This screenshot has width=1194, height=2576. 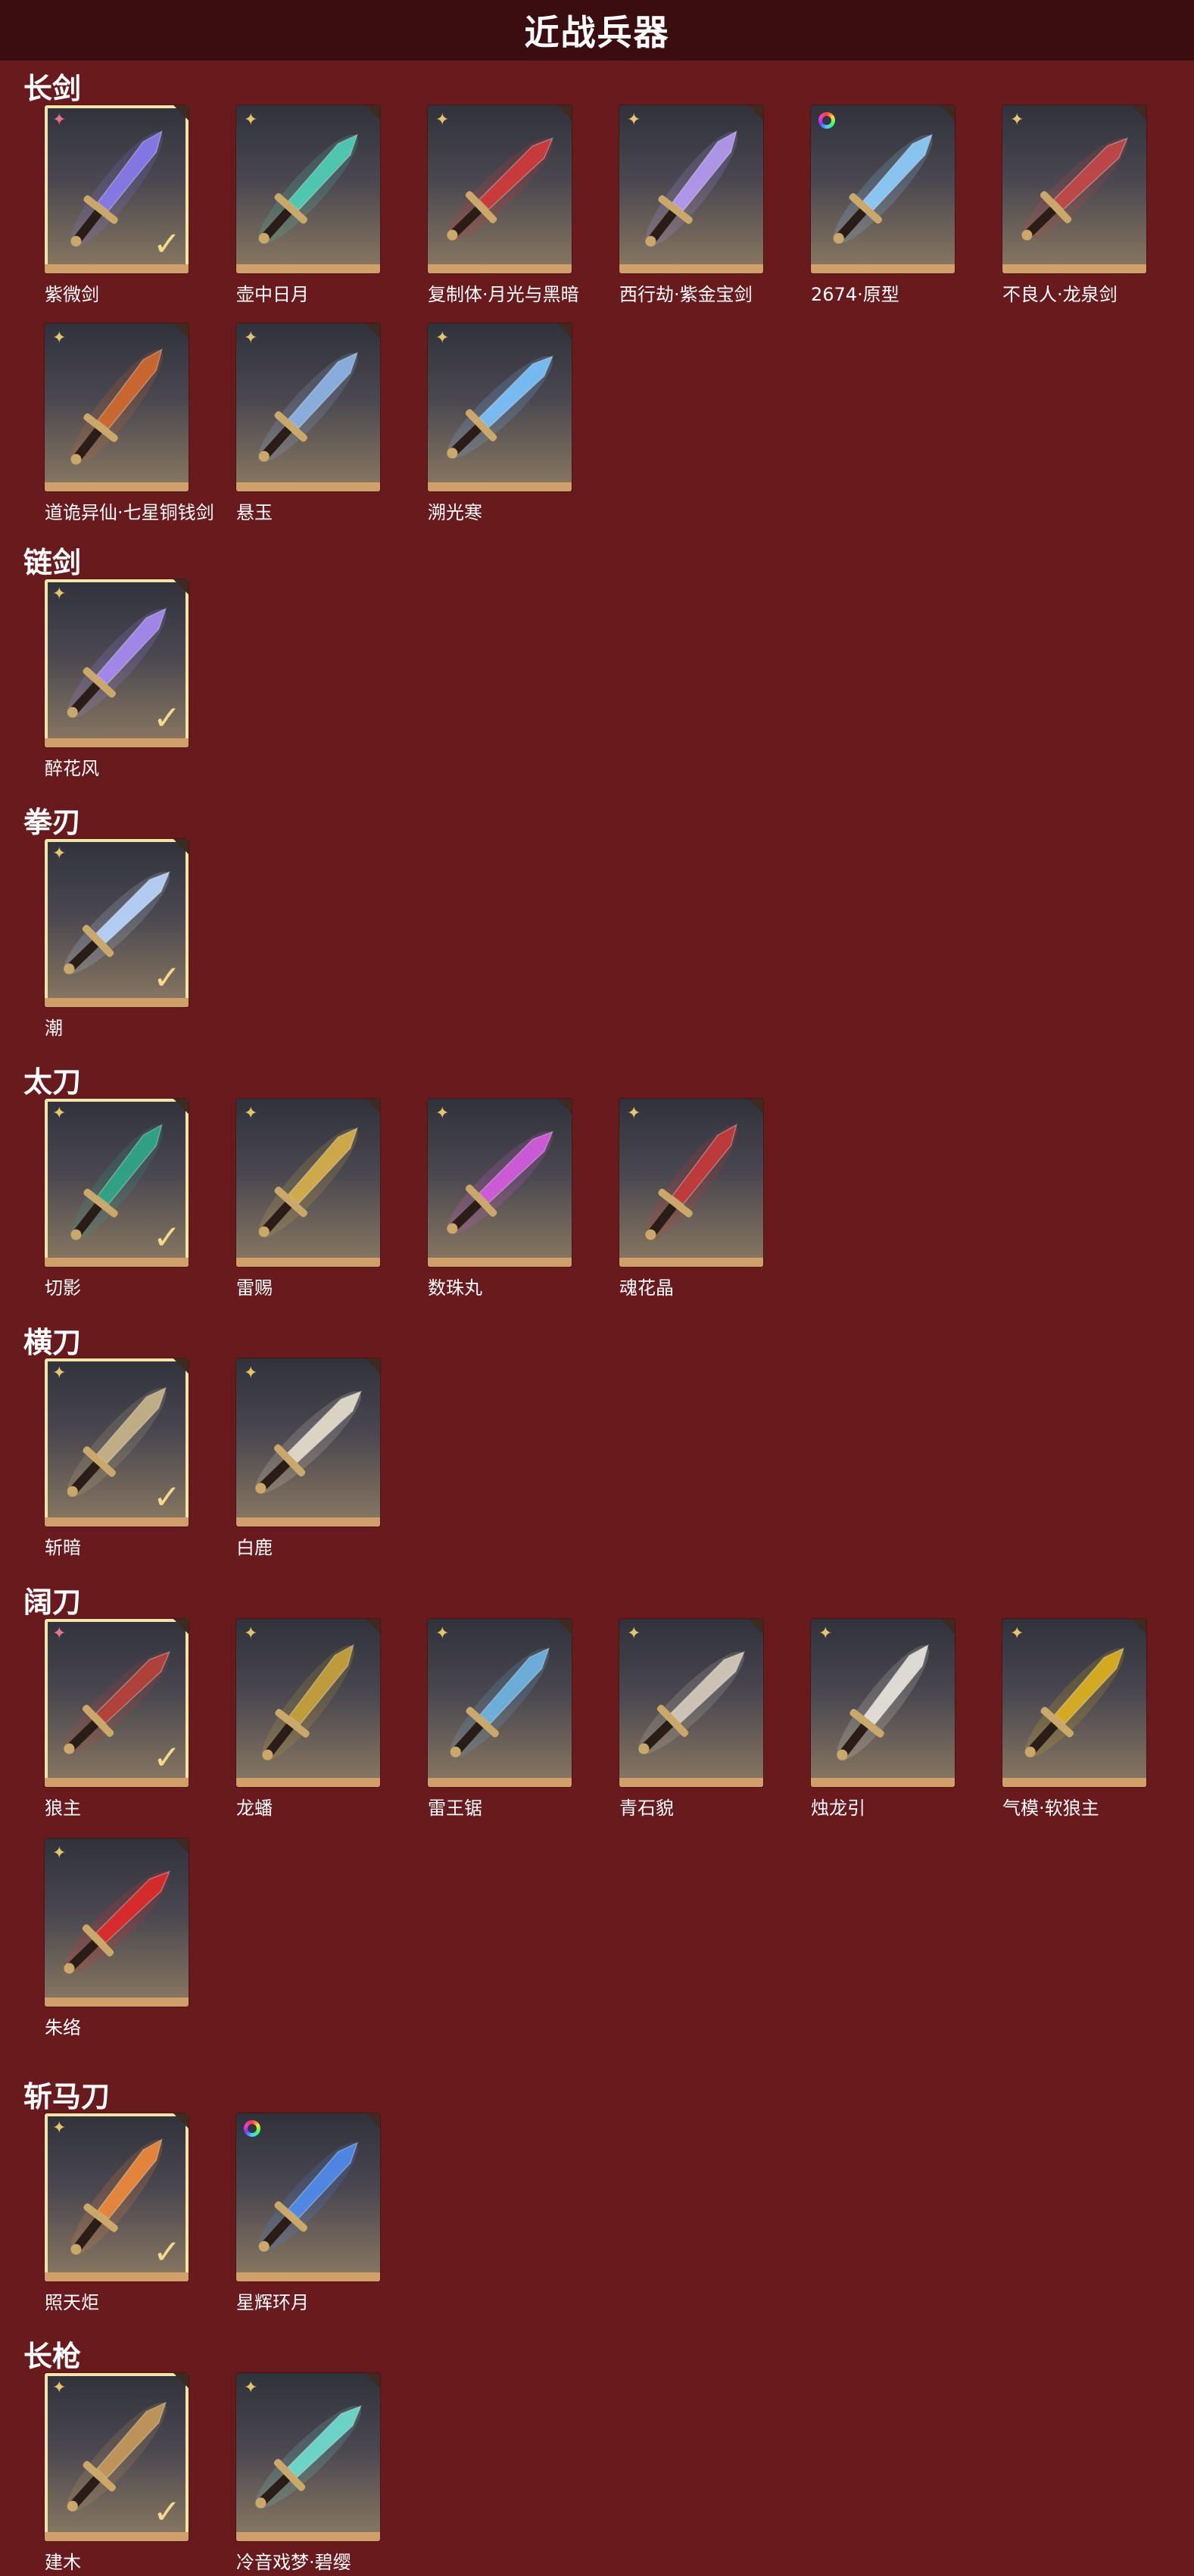 I want to click on page-title: 近战兵器, so click(x=597, y=32).